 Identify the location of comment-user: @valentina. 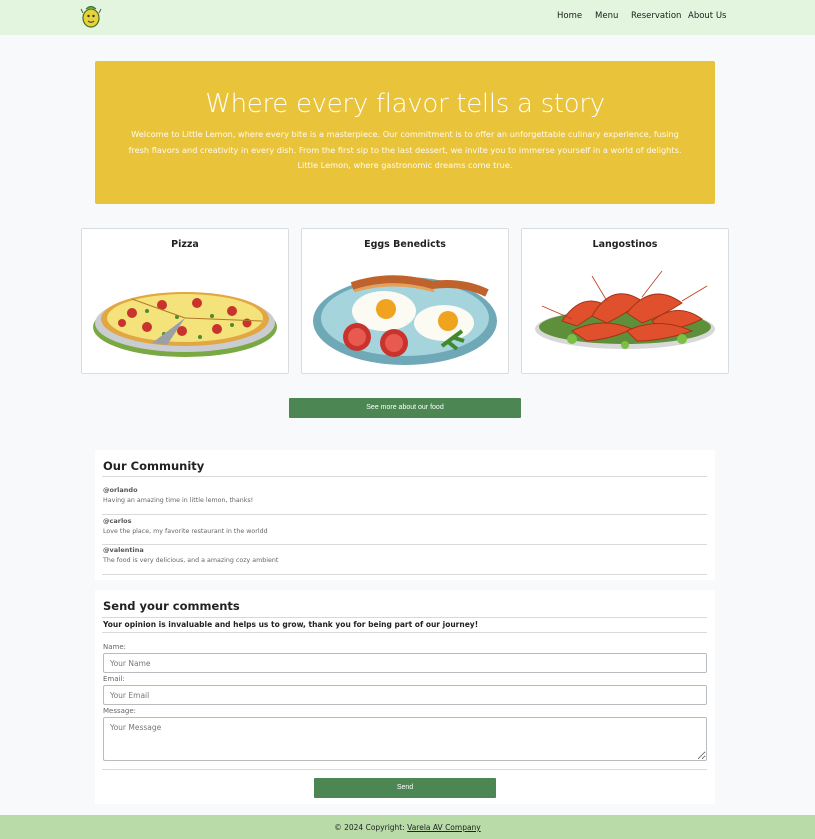
(123, 550).